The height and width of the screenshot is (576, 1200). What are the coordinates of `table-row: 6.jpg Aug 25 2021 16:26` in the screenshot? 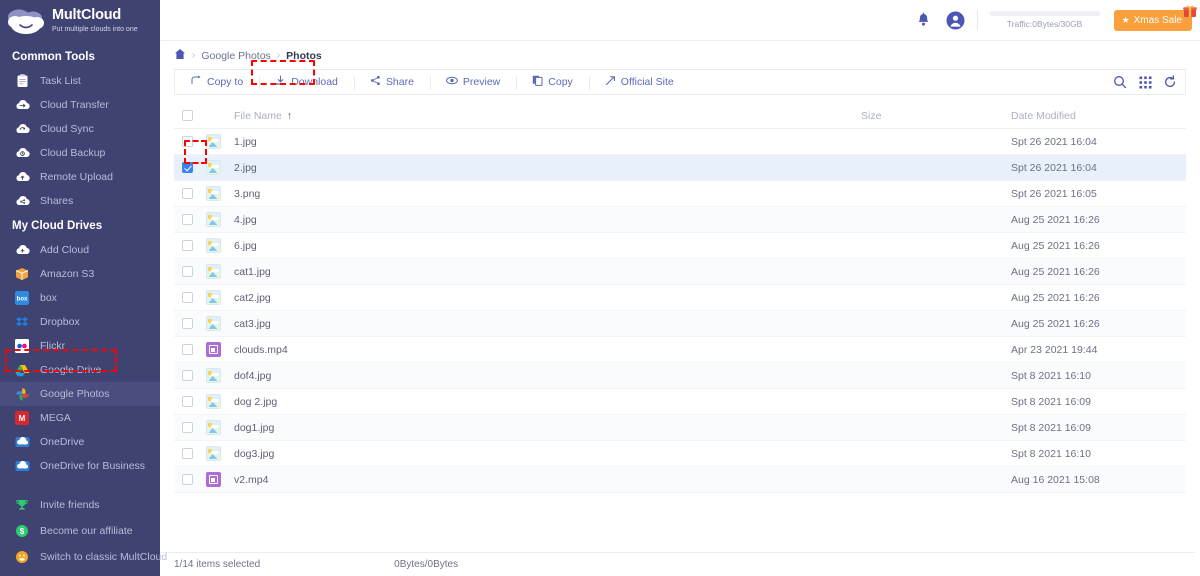 It's located at (680, 246).